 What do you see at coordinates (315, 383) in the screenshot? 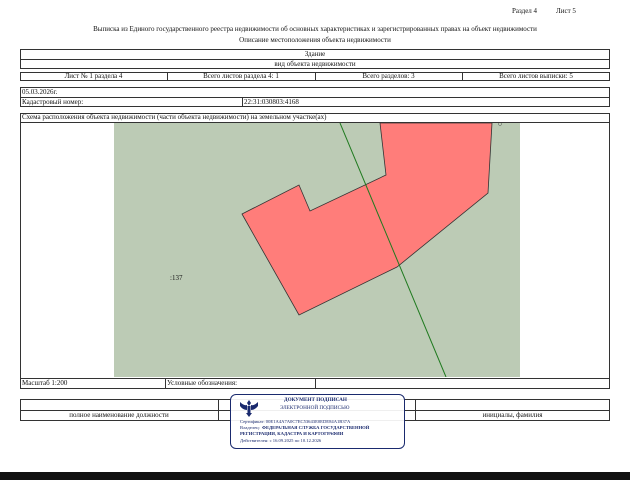
I see `legend-divider` at bounding box center [315, 383].